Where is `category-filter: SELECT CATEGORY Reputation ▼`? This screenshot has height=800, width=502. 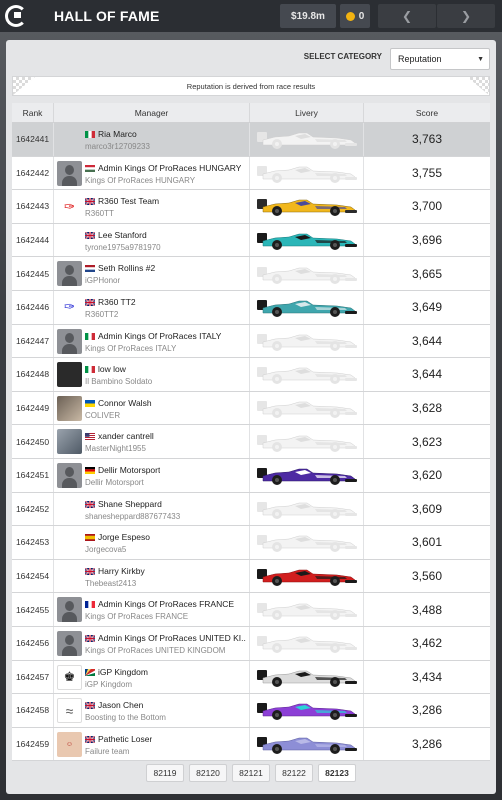 category-filter: SELECT CATEGORY Reputation ▼ is located at coordinates (251, 58).